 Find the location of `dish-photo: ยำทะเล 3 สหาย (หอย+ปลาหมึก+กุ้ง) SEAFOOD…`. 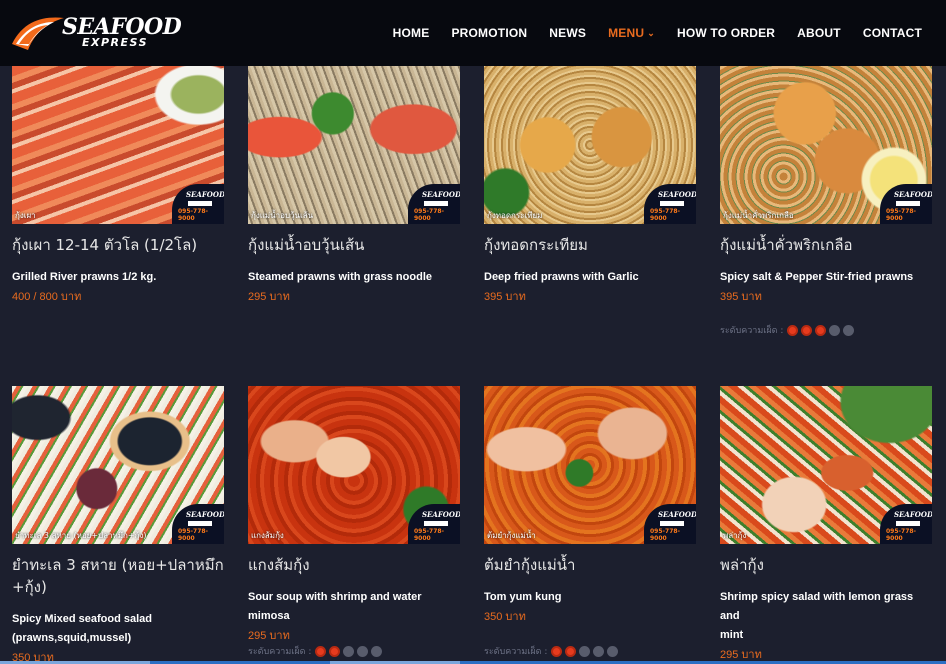

dish-photo: ยำทะเล 3 สหาย (หอย+ปลาหมึก+กุ้ง) SEAFOOD… is located at coordinates (118, 465).